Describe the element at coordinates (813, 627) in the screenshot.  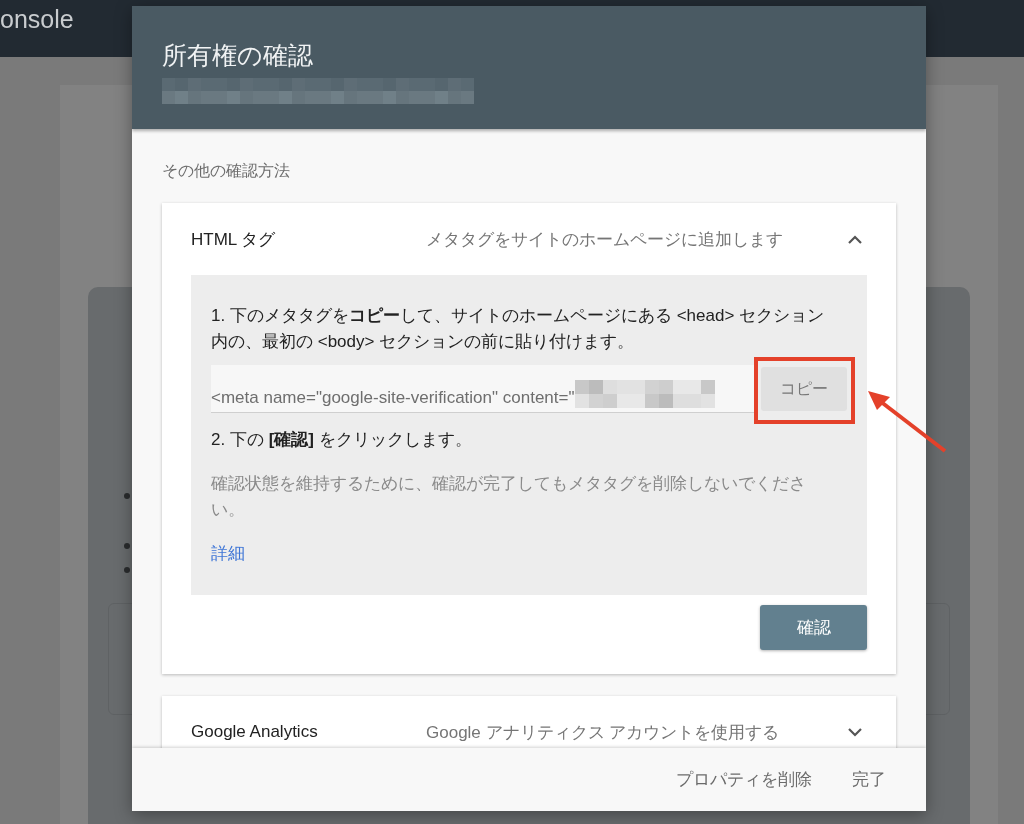
I see `confirm-button: 確認` at that location.